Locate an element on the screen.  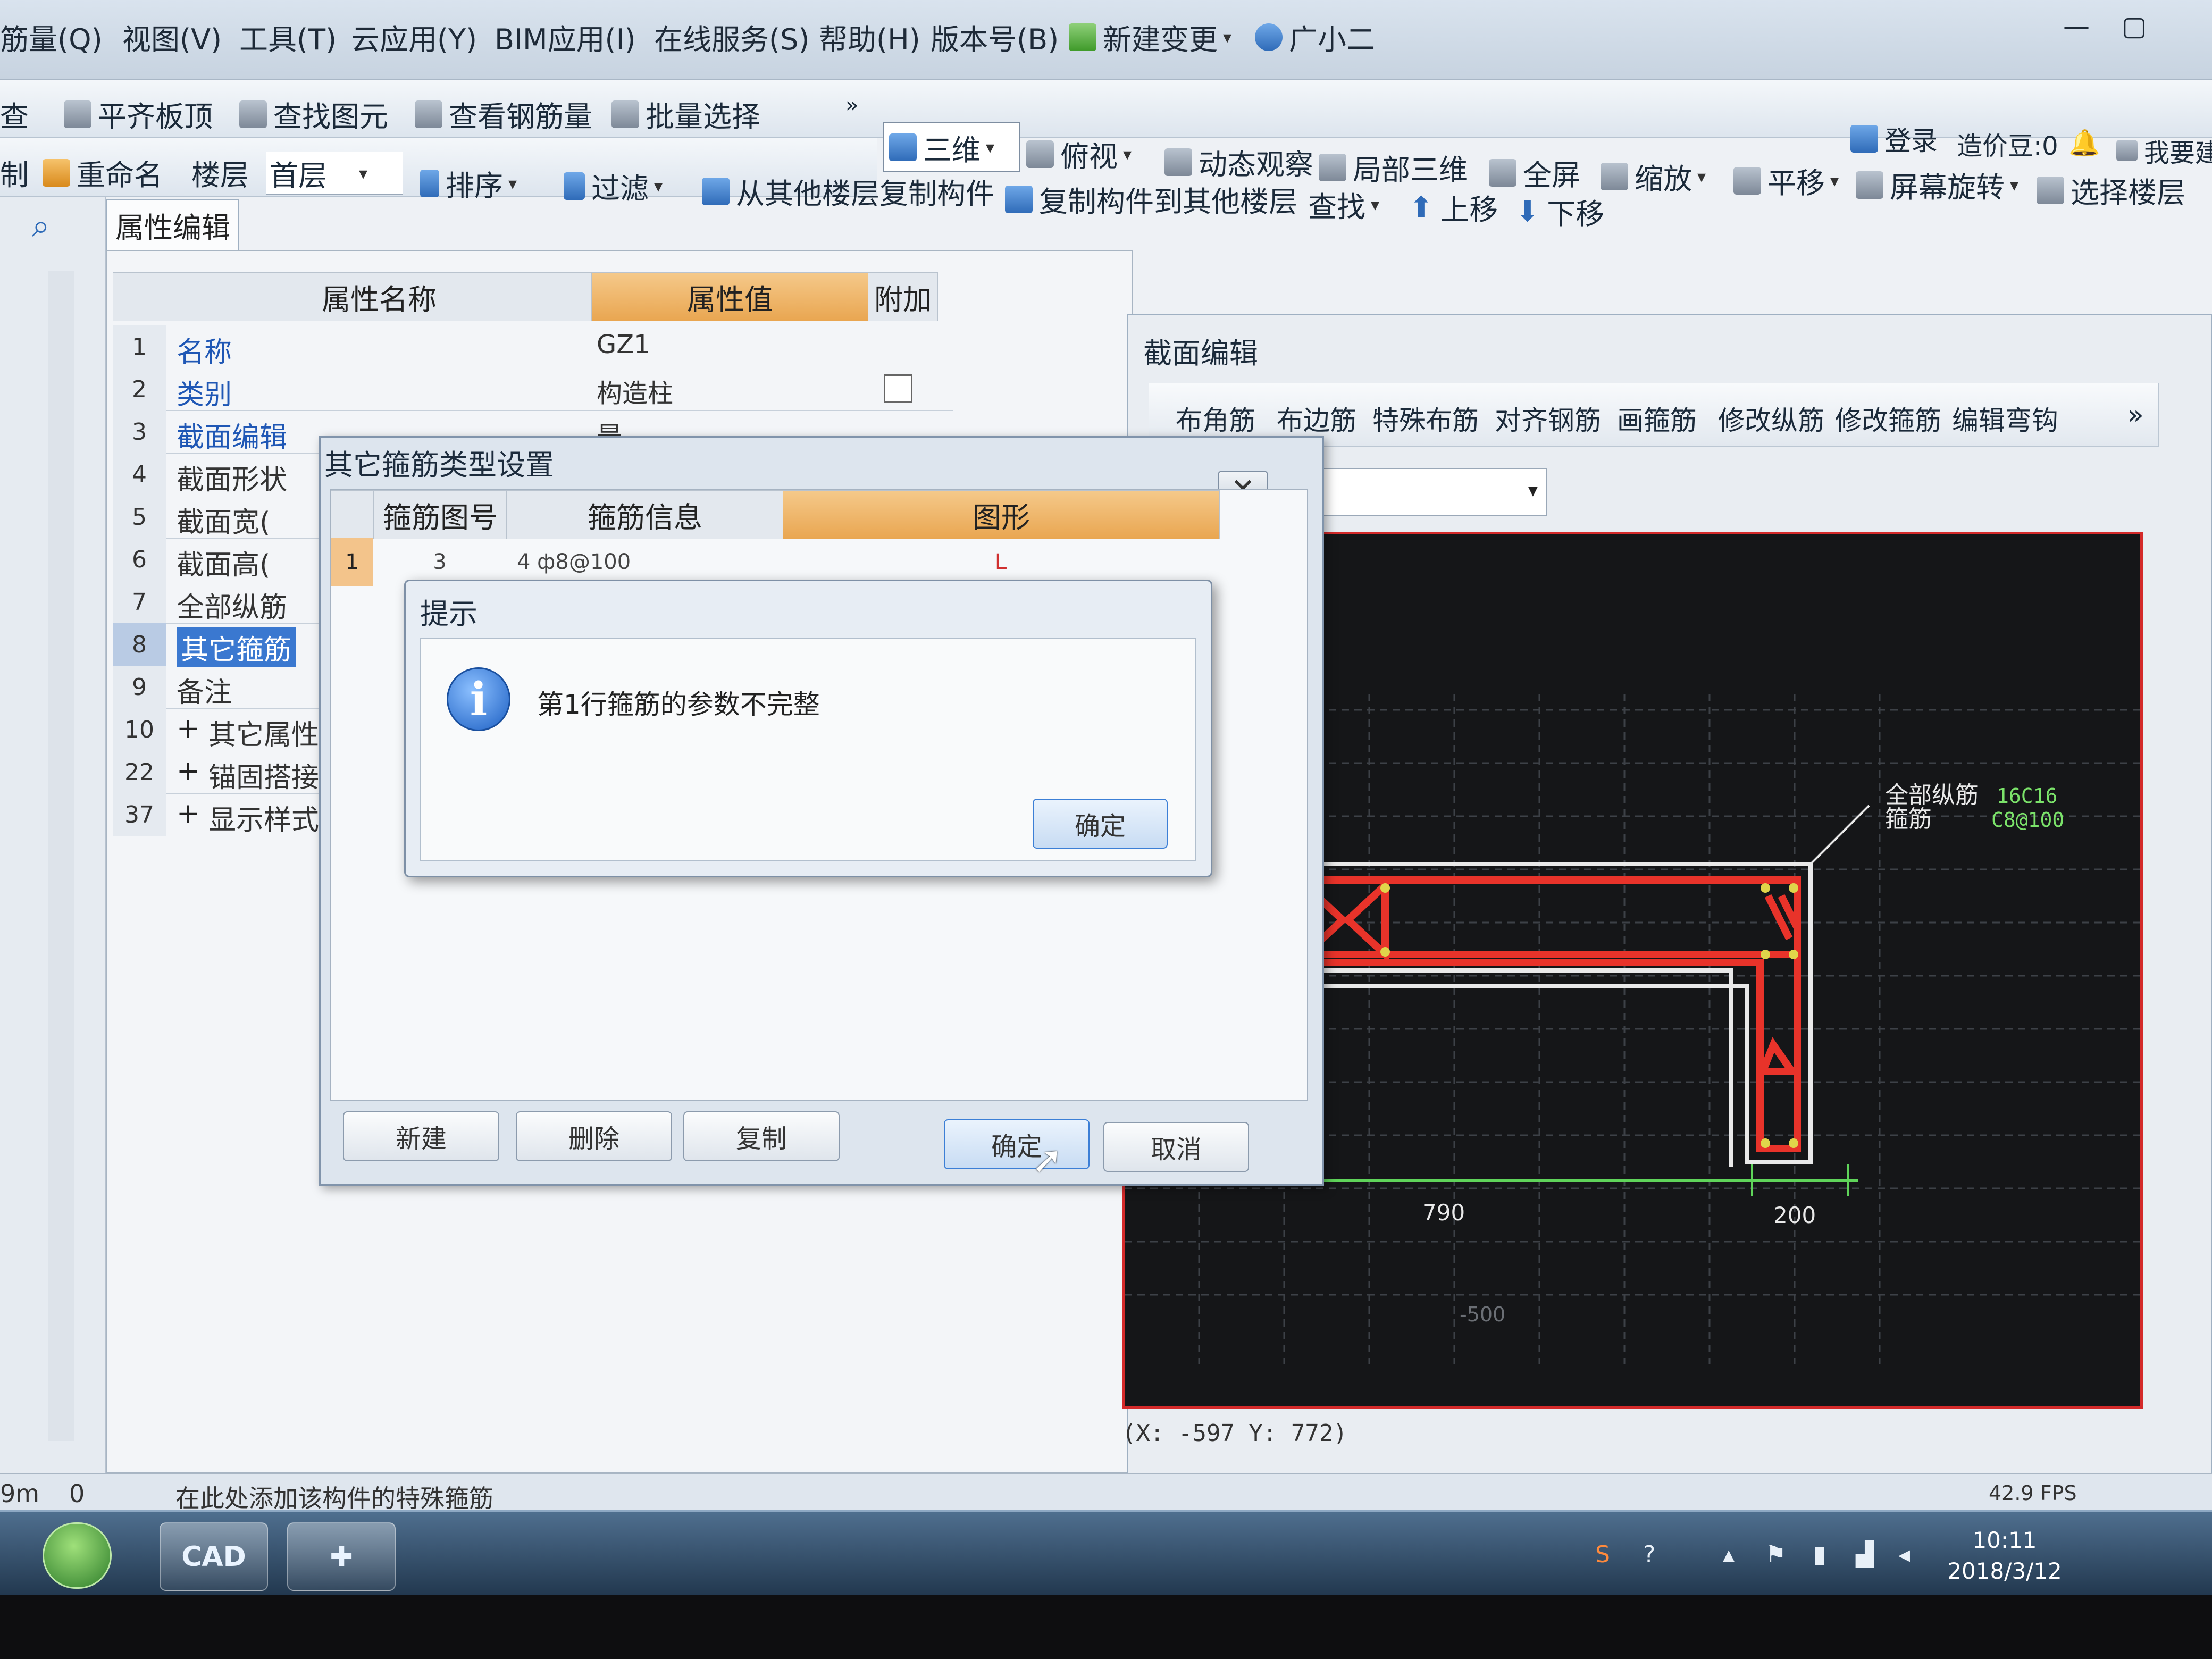
tool-edge-rebar: 布边筋 is located at coordinates (1316, 418).